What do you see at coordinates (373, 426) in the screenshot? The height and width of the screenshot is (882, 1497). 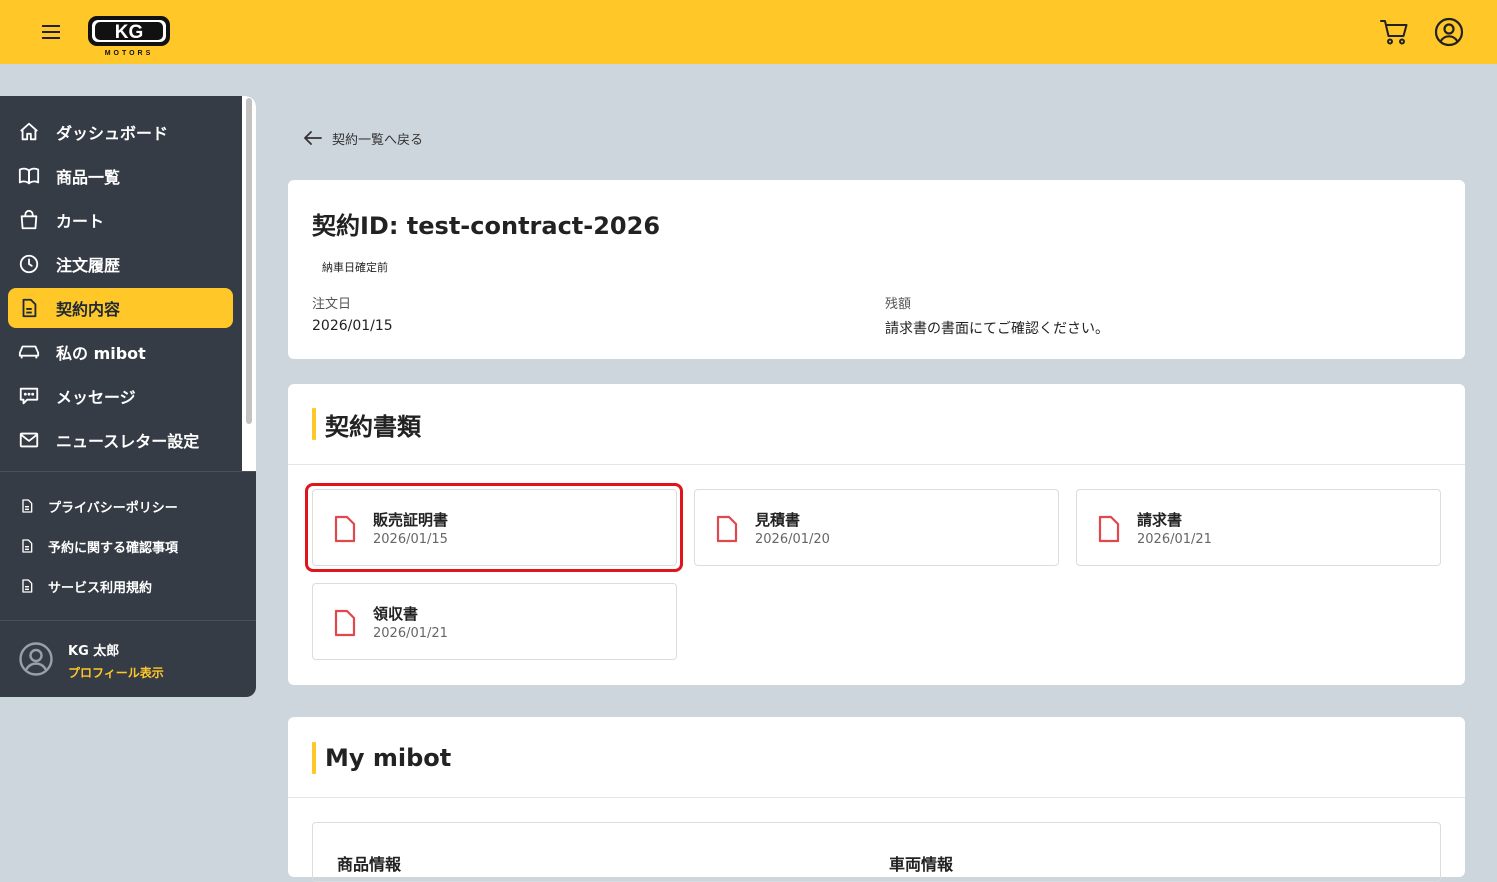 I see `section-title-text: 契約書類` at bounding box center [373, 426].